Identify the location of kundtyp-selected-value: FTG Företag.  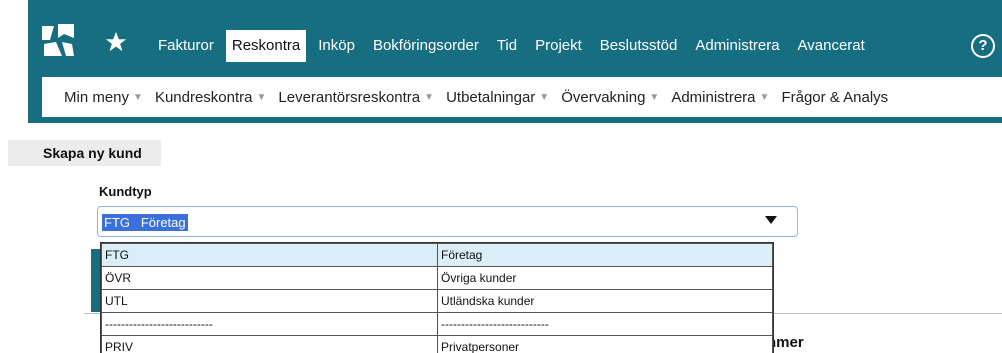
(145, 222).